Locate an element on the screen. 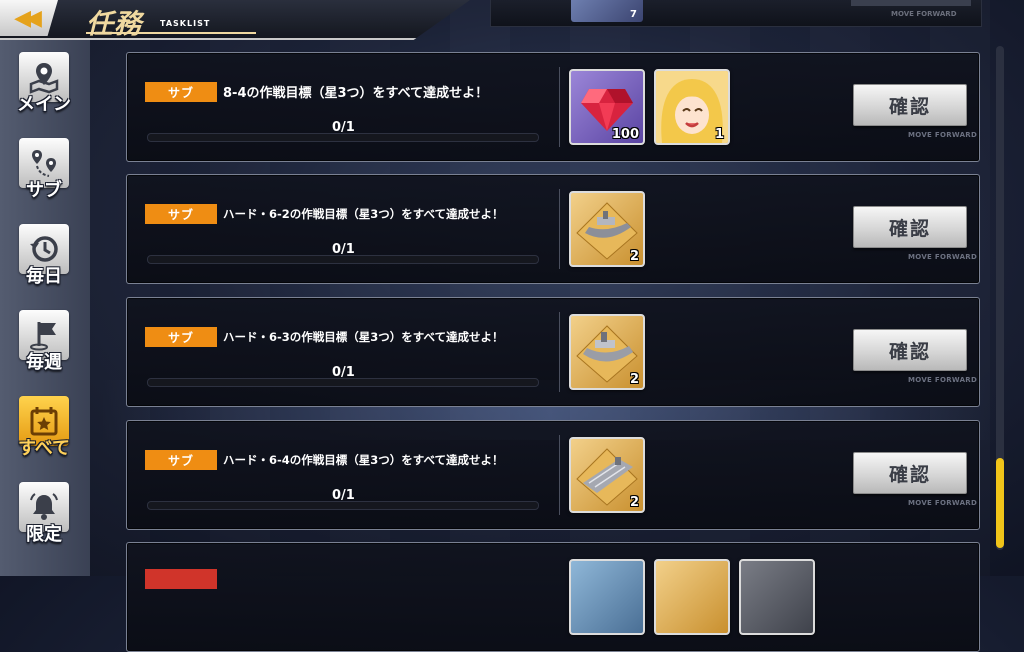  tab-weekly: 毎週 is located at coordinates (44, 349).